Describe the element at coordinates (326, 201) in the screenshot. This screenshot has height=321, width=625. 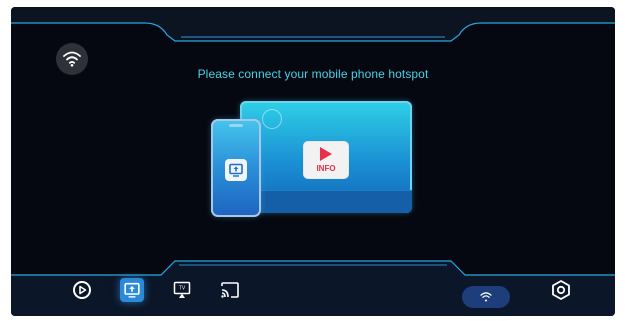
I see `tv-base` at that location.